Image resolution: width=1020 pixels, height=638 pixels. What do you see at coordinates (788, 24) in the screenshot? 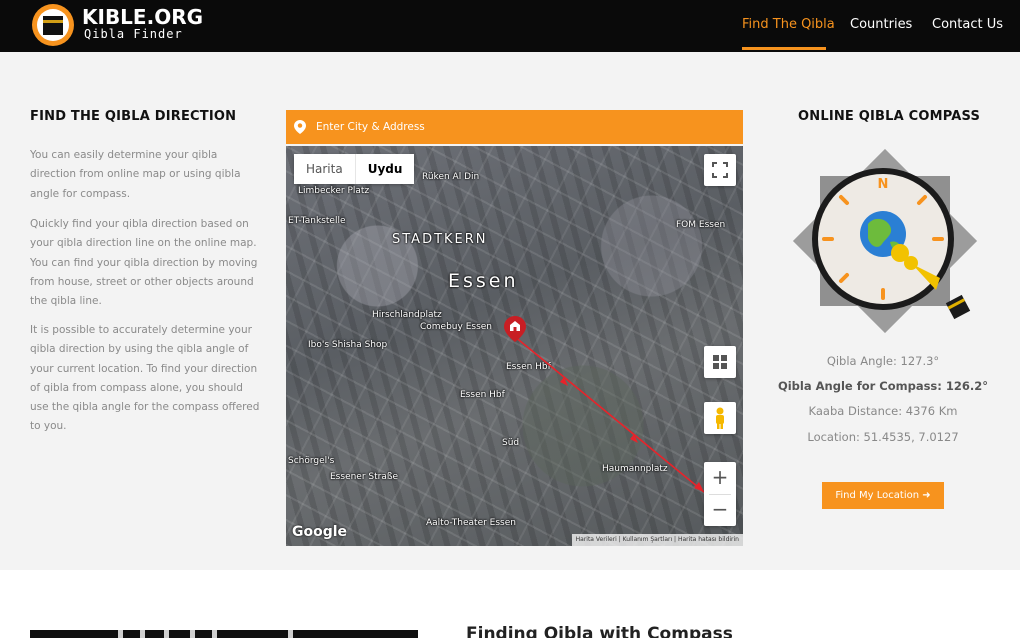
I see `nav-find-the-qibla: Find The Qibla` at bounding box center [788, 24].